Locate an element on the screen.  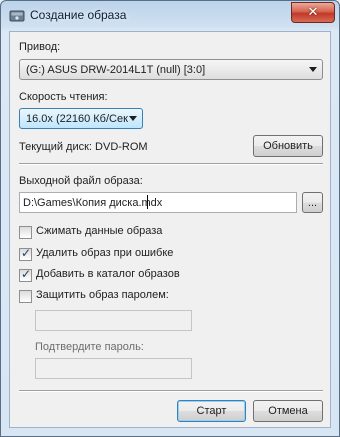
speed-select: 16.0x (22160 Кб/Сек is located at coordinates (81, 118).